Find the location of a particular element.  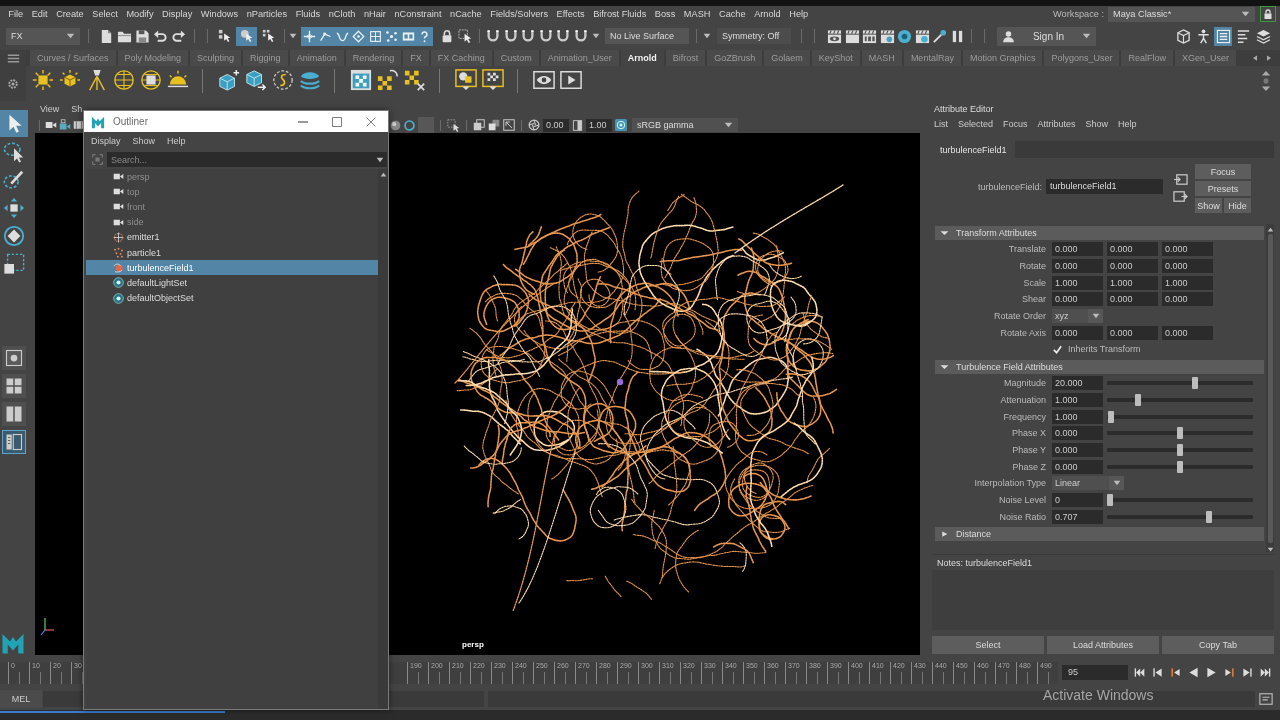

scroll-left-icon is located at coordinates (1256, 58).